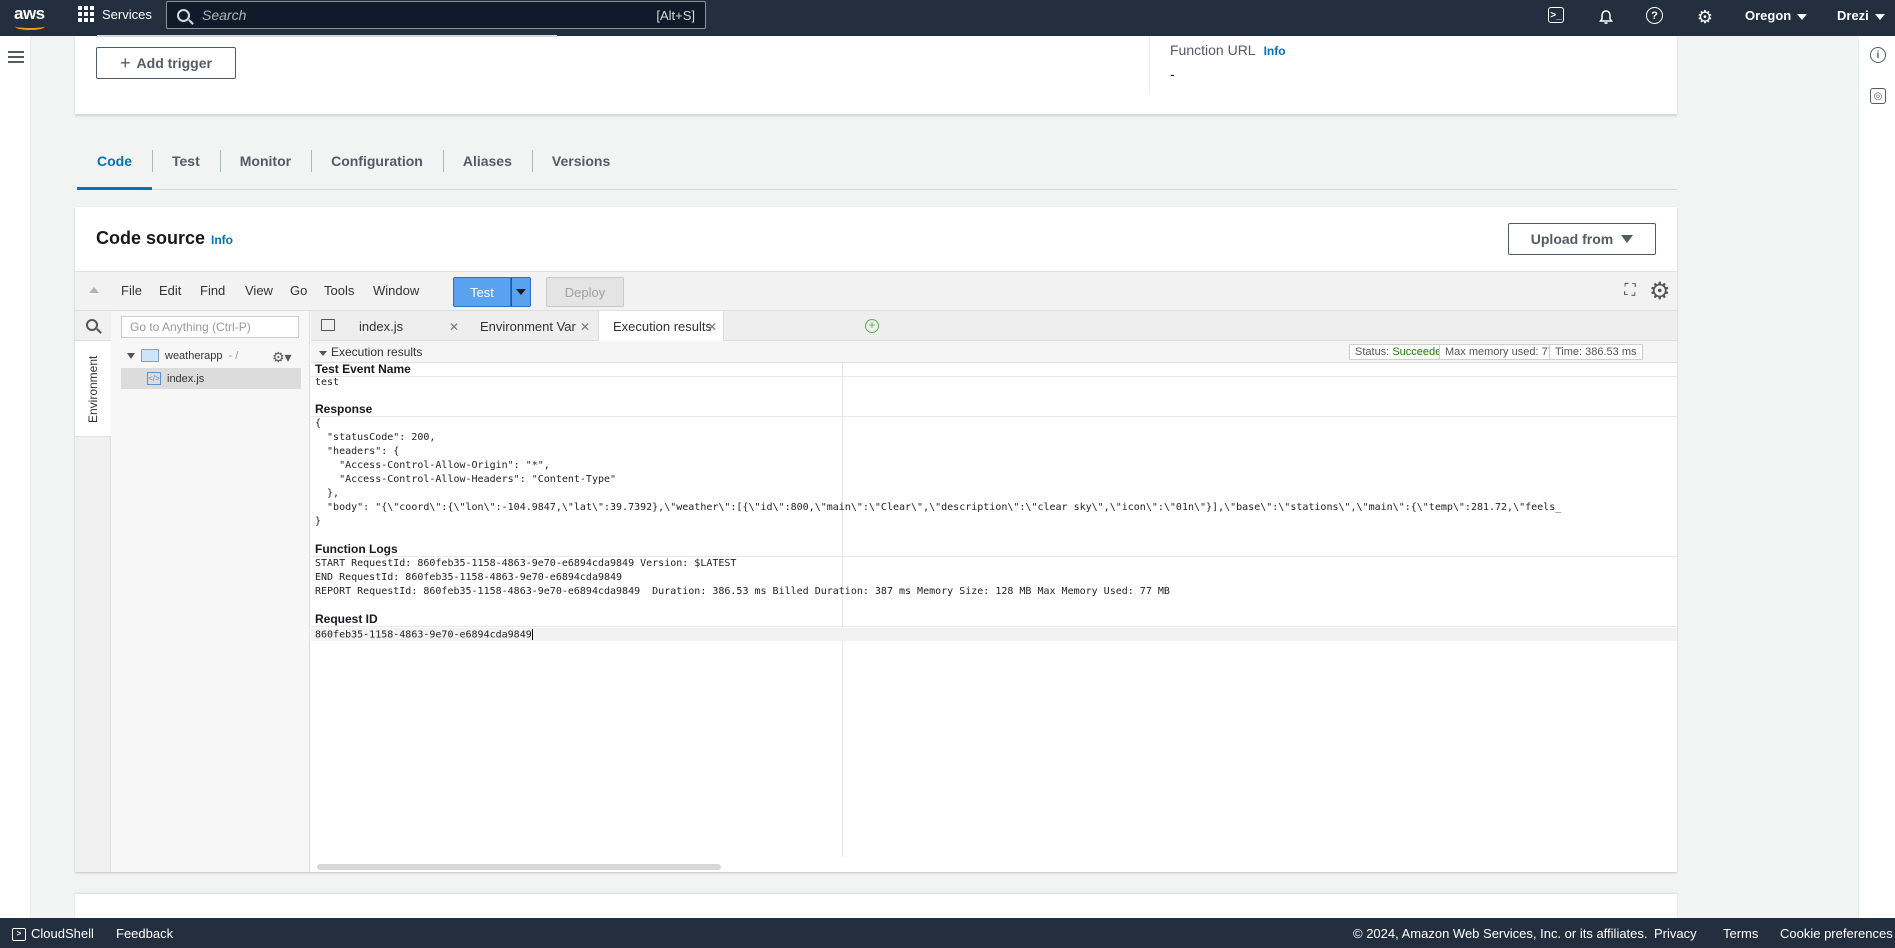  What do you see at coordinates (323, 353) in the screenshot?
I see `collapse-arrow-icon` at bounding box center [323, 353].